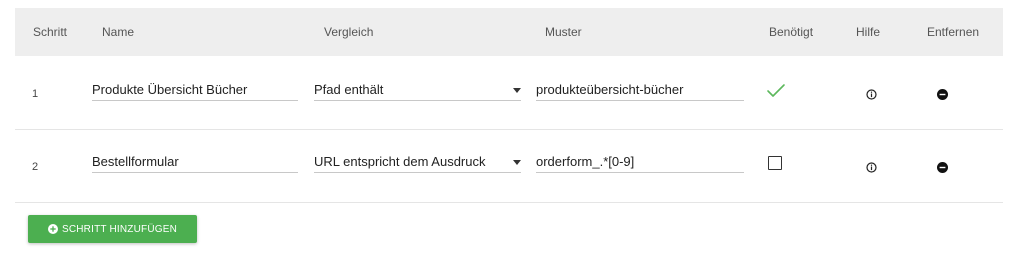  What do you see at coordinates (35, 94) in the screenshot?
I see `step-number: 1` at bounding box center [35, 94].